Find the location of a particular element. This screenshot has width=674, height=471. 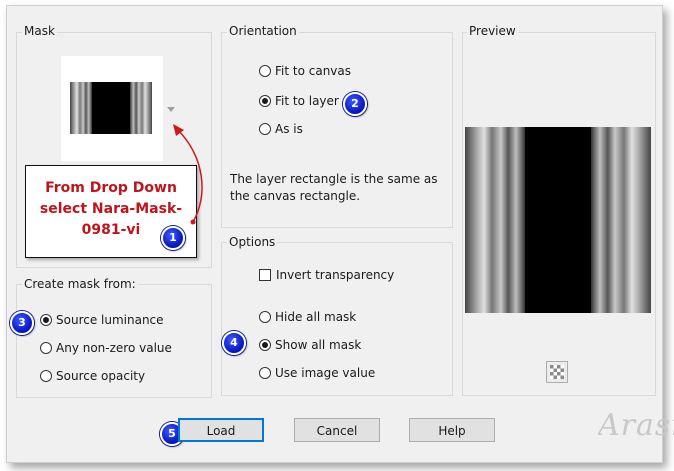

badge-1: 1 is located at coordinates (173, 238).